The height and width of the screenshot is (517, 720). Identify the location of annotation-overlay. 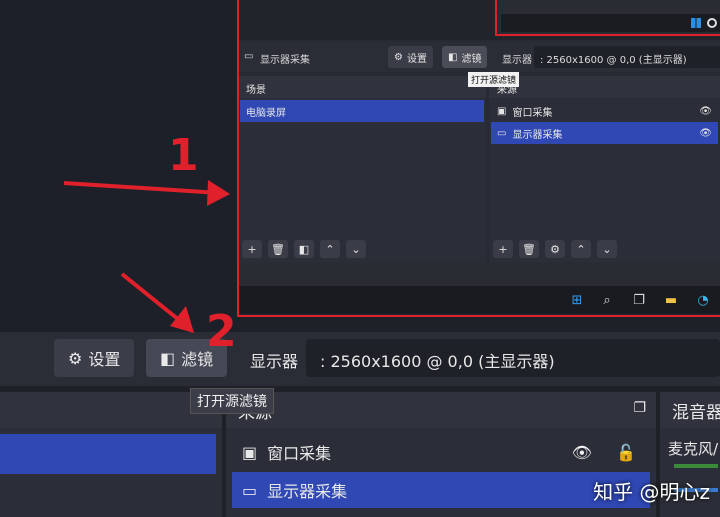
(146, 256).